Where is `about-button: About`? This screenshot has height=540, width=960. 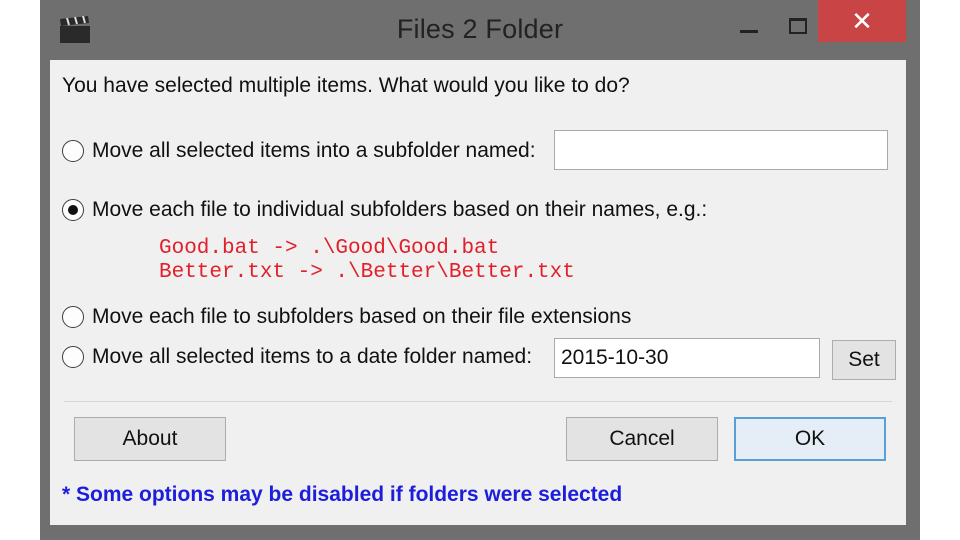 about-button: About is located at coordinates (150, 439).